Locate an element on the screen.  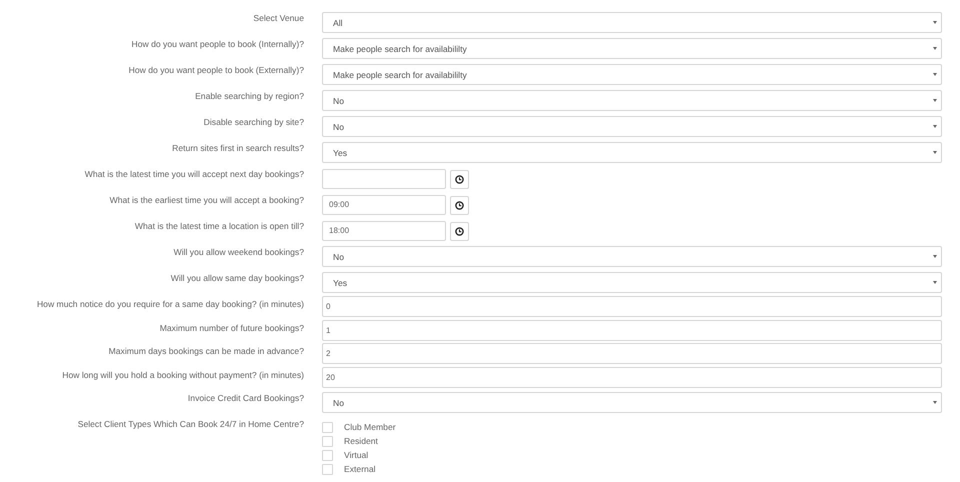
time-field: 09:00 is located at coordinates (384, 204).